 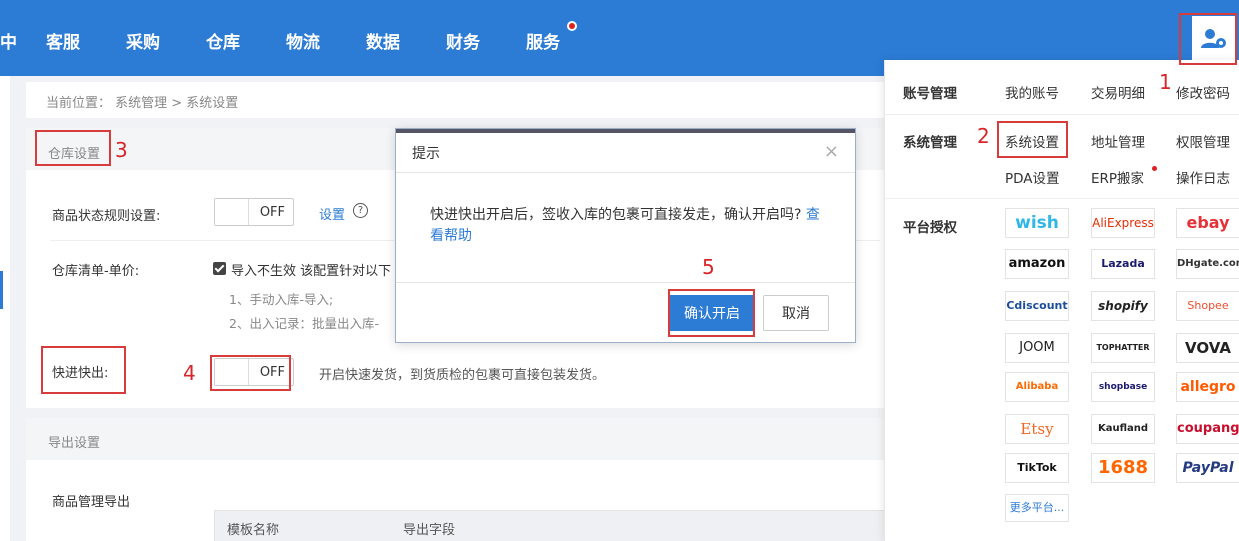 I want to click on nav-item-logistics: 物流, so click(x=303, y=40).